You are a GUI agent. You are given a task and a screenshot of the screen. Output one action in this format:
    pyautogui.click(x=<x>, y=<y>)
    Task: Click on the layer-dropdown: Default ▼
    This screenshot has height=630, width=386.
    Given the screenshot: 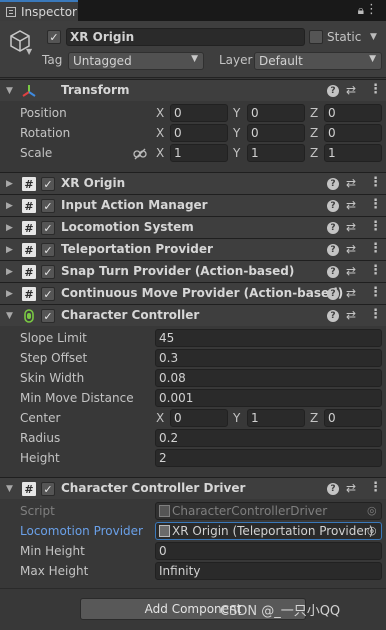 What is the action you would take?
    pyautogui.click(x=318, y=61)
    